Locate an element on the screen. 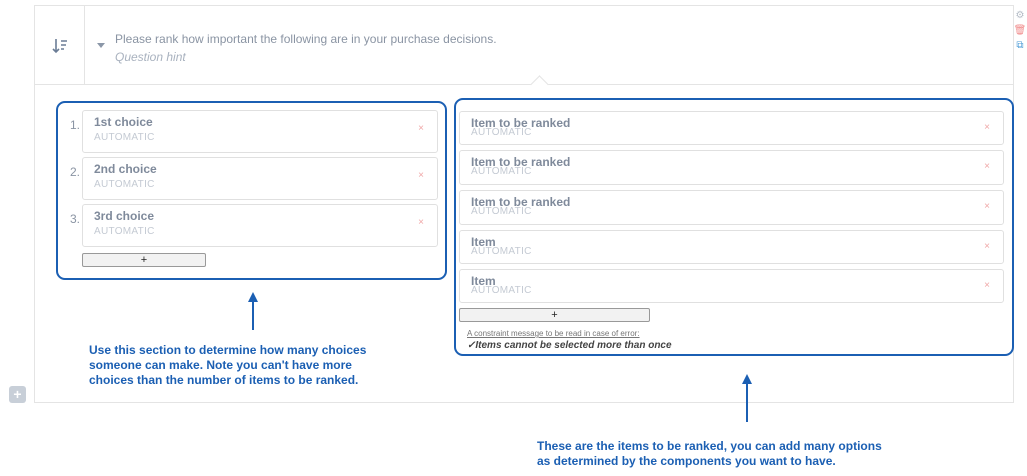 This screenshot has width=1027, height=476. choice-row: 1. 1st choice AUTOMATIC × is located at coordinates (251, 131).